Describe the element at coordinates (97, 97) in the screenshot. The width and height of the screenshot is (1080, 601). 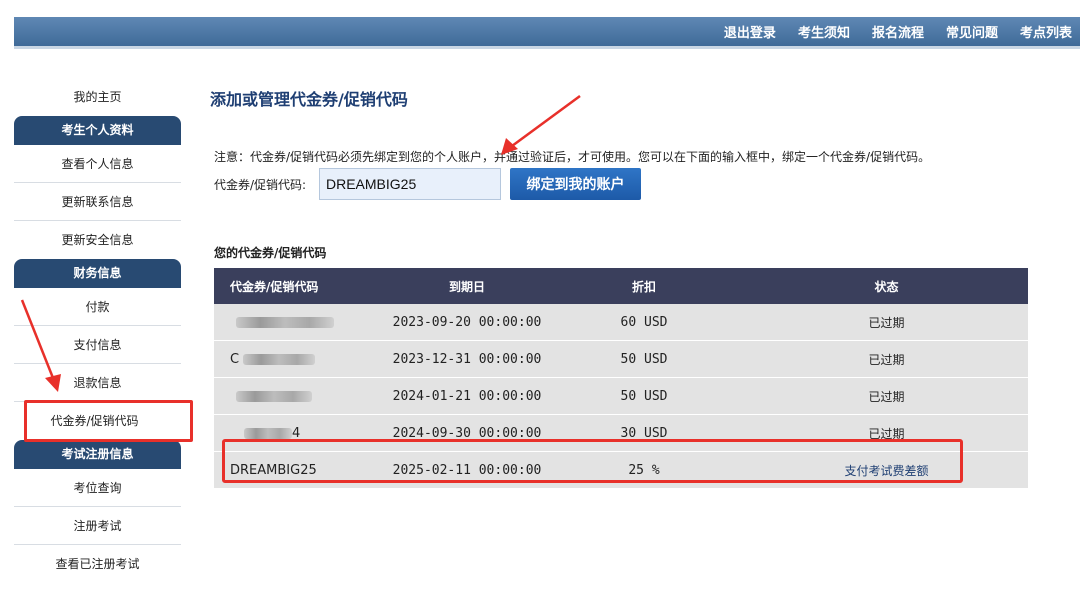
I see `sidebar-item-home: 我的主页` at that location.